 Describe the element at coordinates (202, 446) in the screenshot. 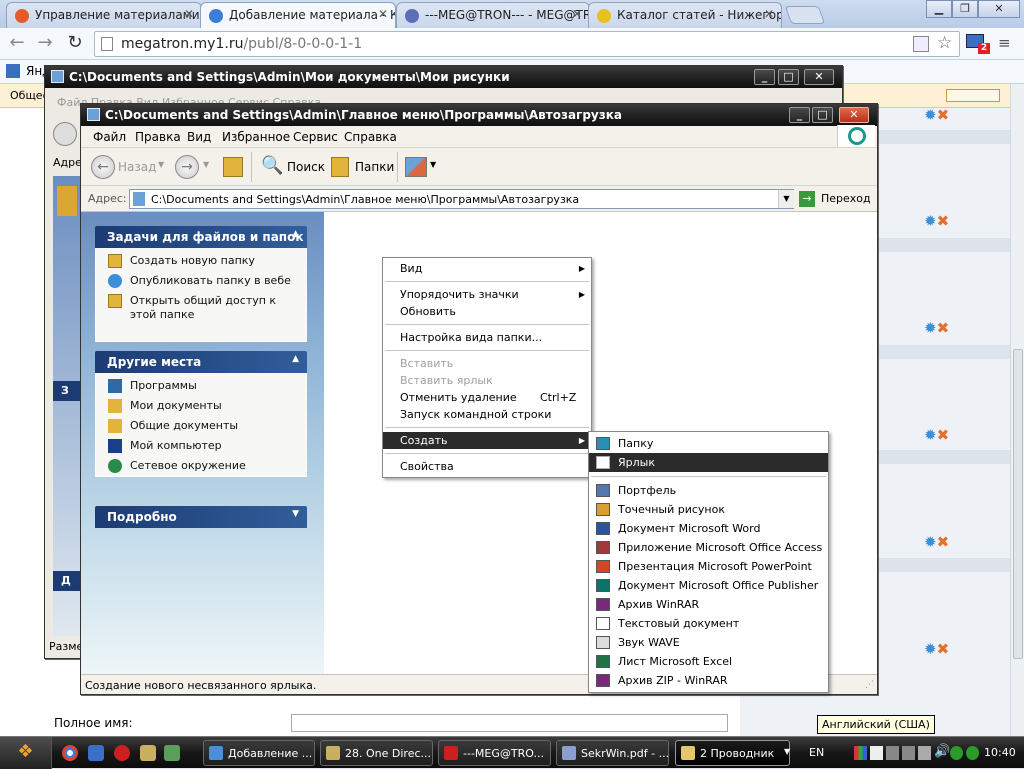

I see `place-my-computer: Мой компьютер` at that location.